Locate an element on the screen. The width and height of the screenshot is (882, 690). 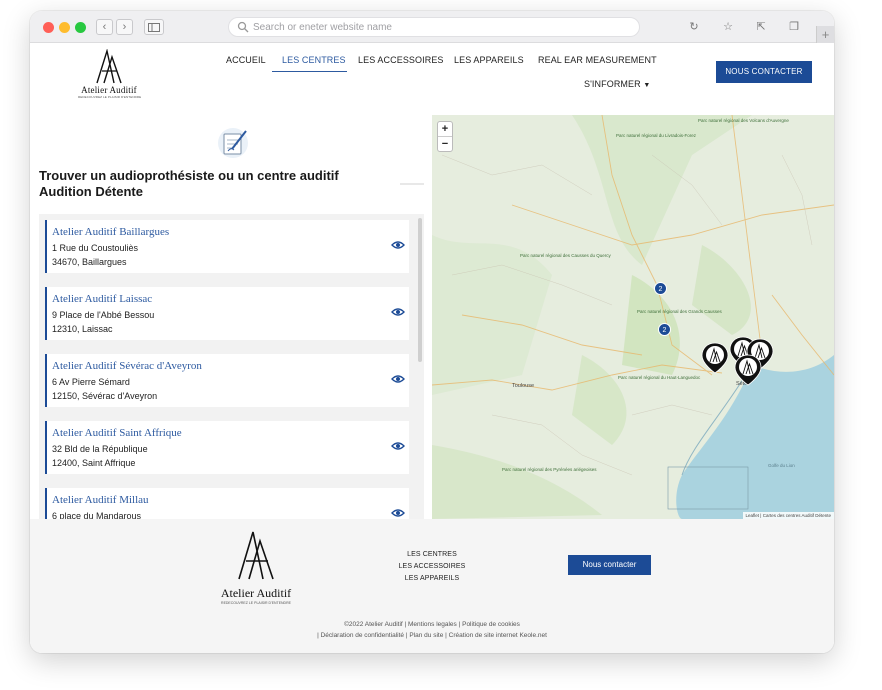
divider is located at coordinates (412, 184).